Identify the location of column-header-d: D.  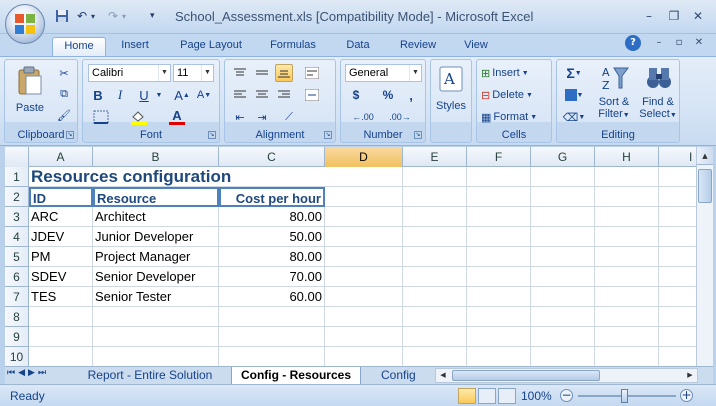
(364, 157).